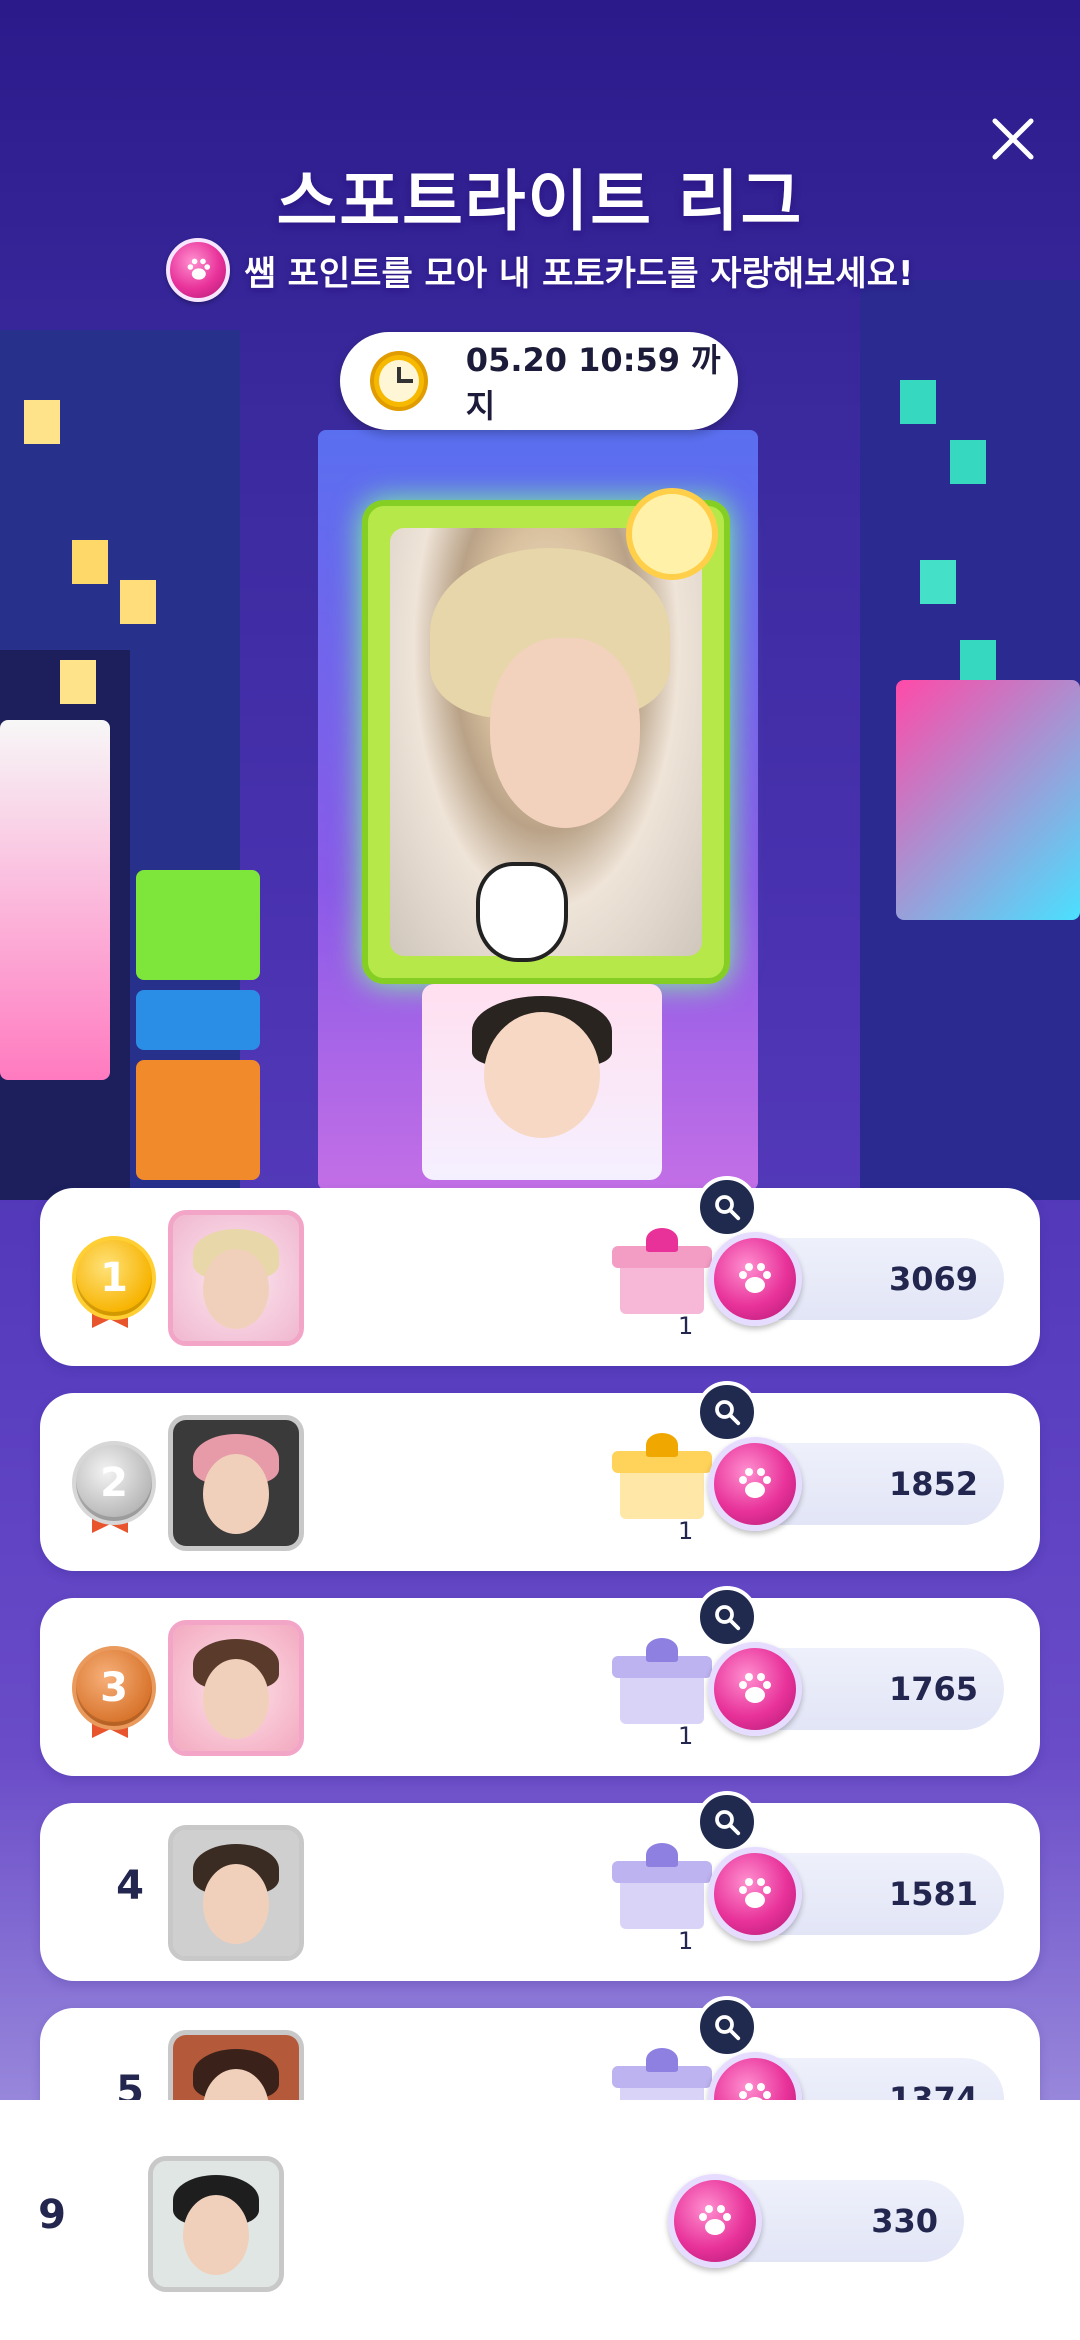 The width and height of the screenshot is (1080, 2340). What do you see at coordinates (540, 201) in the screenshot?
I see `page-title: 스포트라이트 리그` at bounding box center [540, 201].